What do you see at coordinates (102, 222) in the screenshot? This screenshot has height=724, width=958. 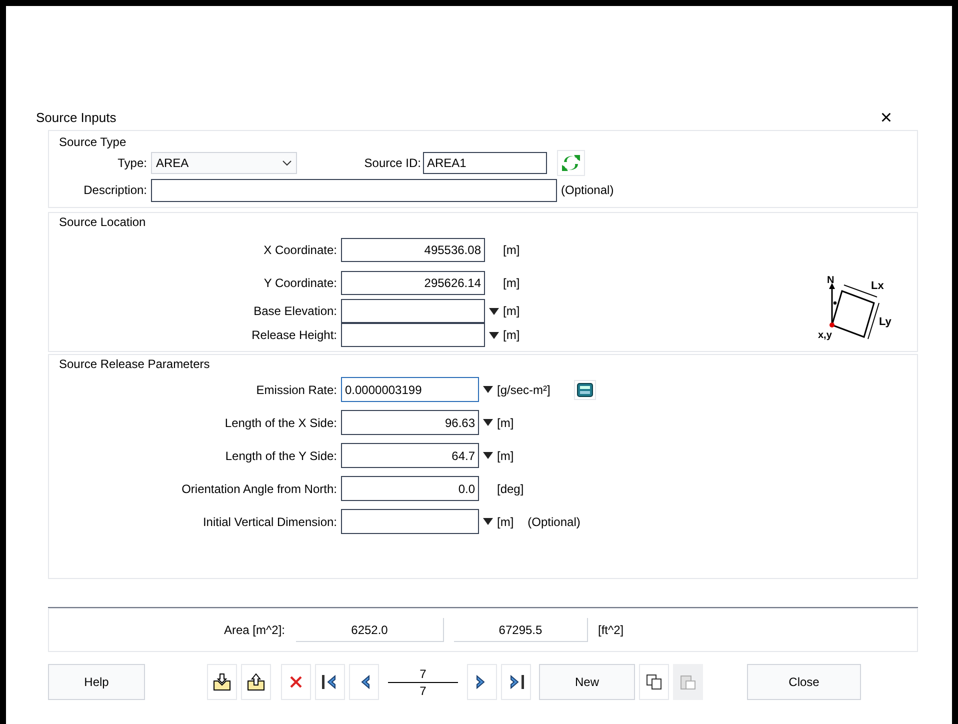 I see `group-title: Source Location` at bounding box center [102, 222].